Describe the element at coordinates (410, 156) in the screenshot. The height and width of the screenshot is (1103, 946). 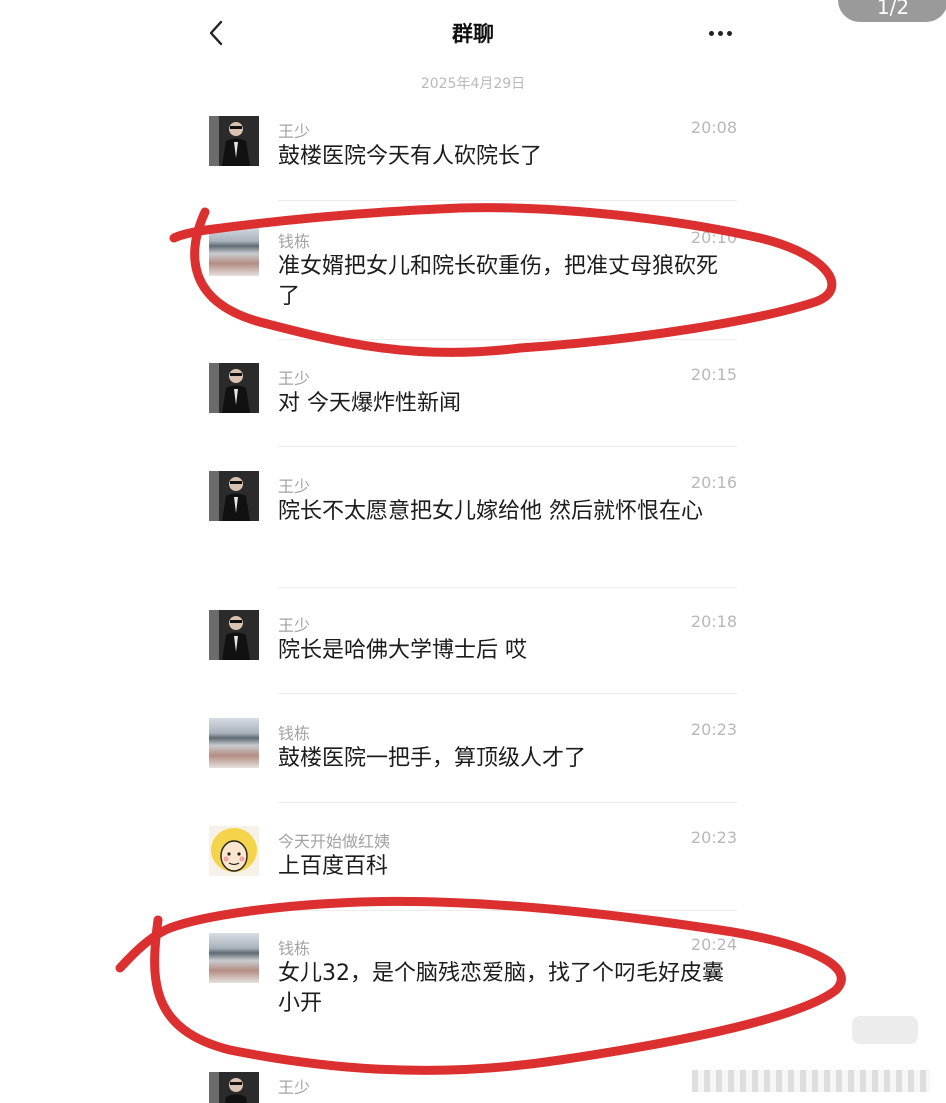
I see `message-text: 鼓楼医院今天有人砍院长了` at that location.